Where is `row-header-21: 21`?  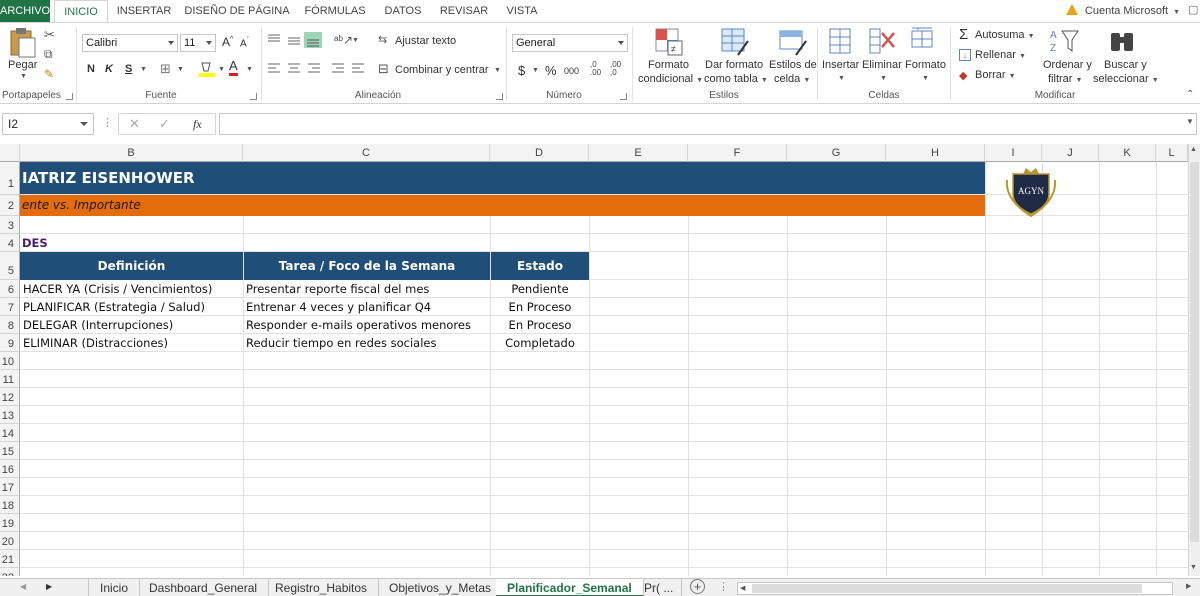 row-header-21: 21 is located at coordinates (10, 559).